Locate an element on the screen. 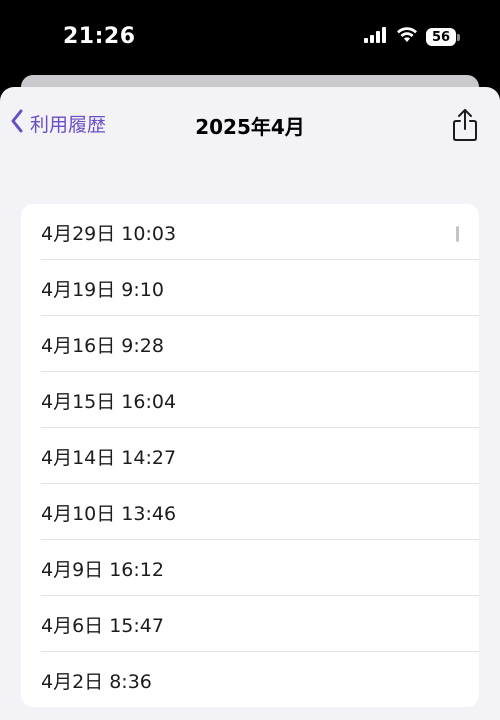  status-icons: 56 is located at coordinates (412, 37).